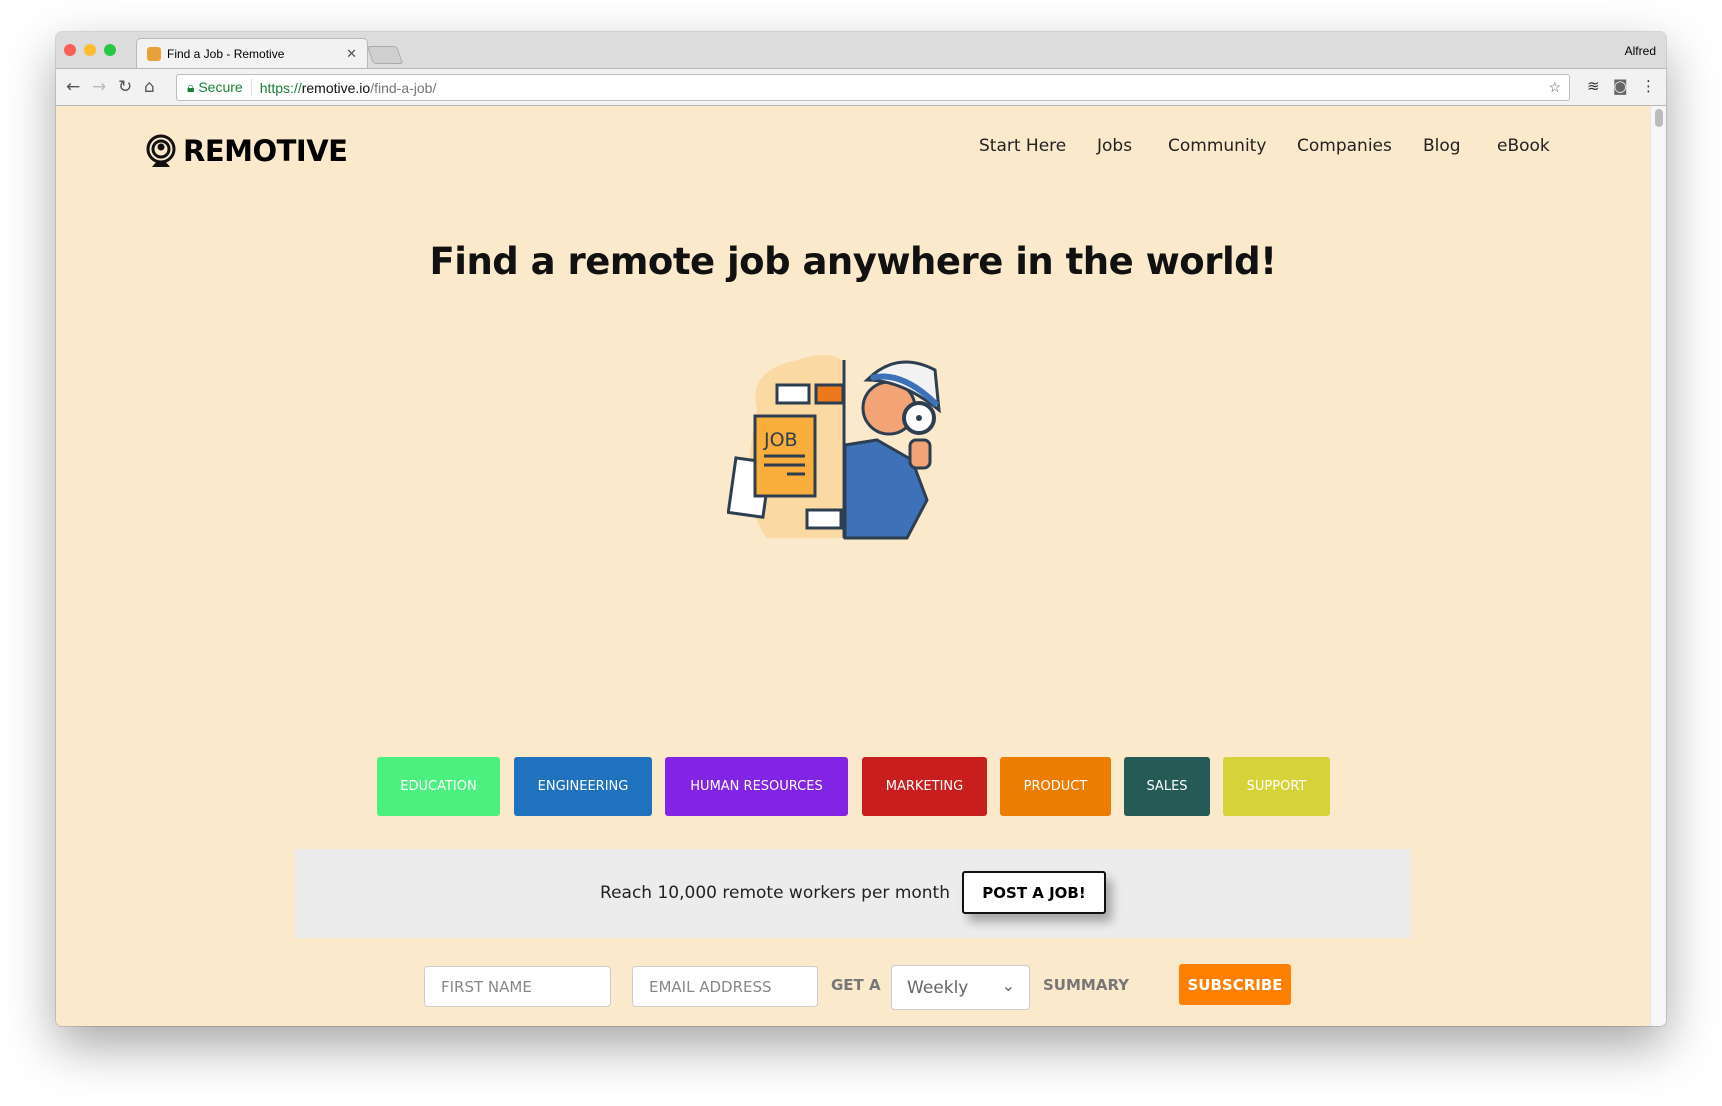  I want to click on nav-jobs: Jobs, so click(1114, 146).